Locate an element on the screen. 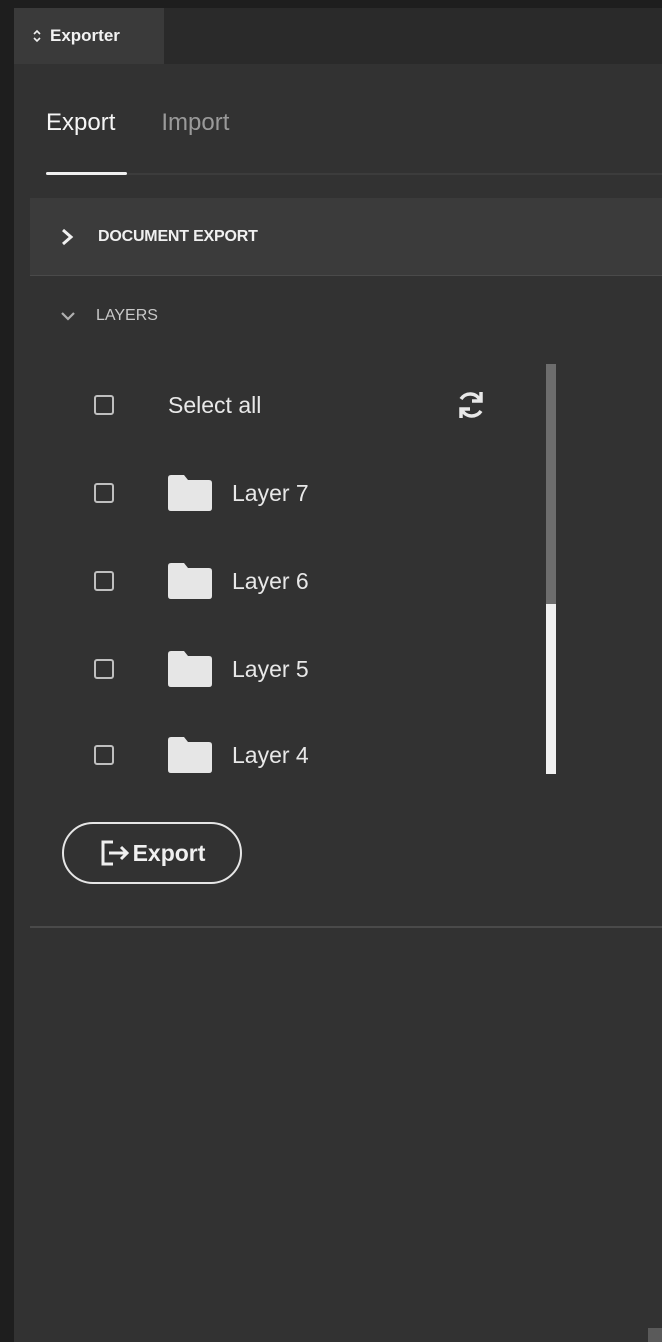 This screenshot has height=1342, width=662. export-icon is located at coordinates (115, 853).